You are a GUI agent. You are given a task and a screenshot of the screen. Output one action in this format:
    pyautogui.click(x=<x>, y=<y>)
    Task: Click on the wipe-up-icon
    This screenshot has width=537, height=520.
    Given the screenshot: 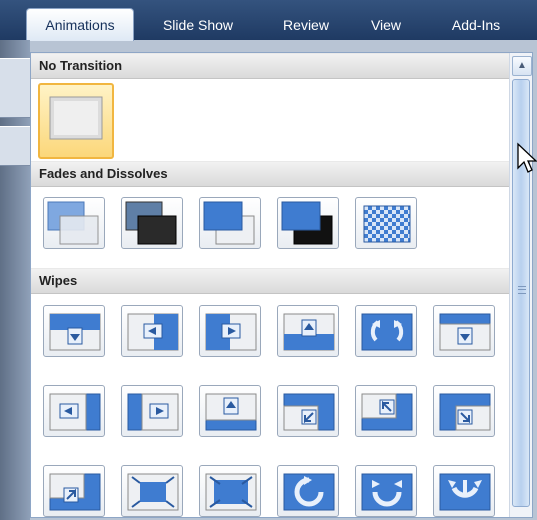 What is the action you would take?
    pyautogui.click(x=309, y=332)
    